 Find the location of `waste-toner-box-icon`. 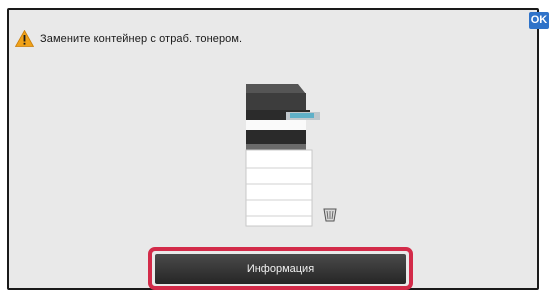

waste-toner-box-icon is located at coordinates (330, 215).